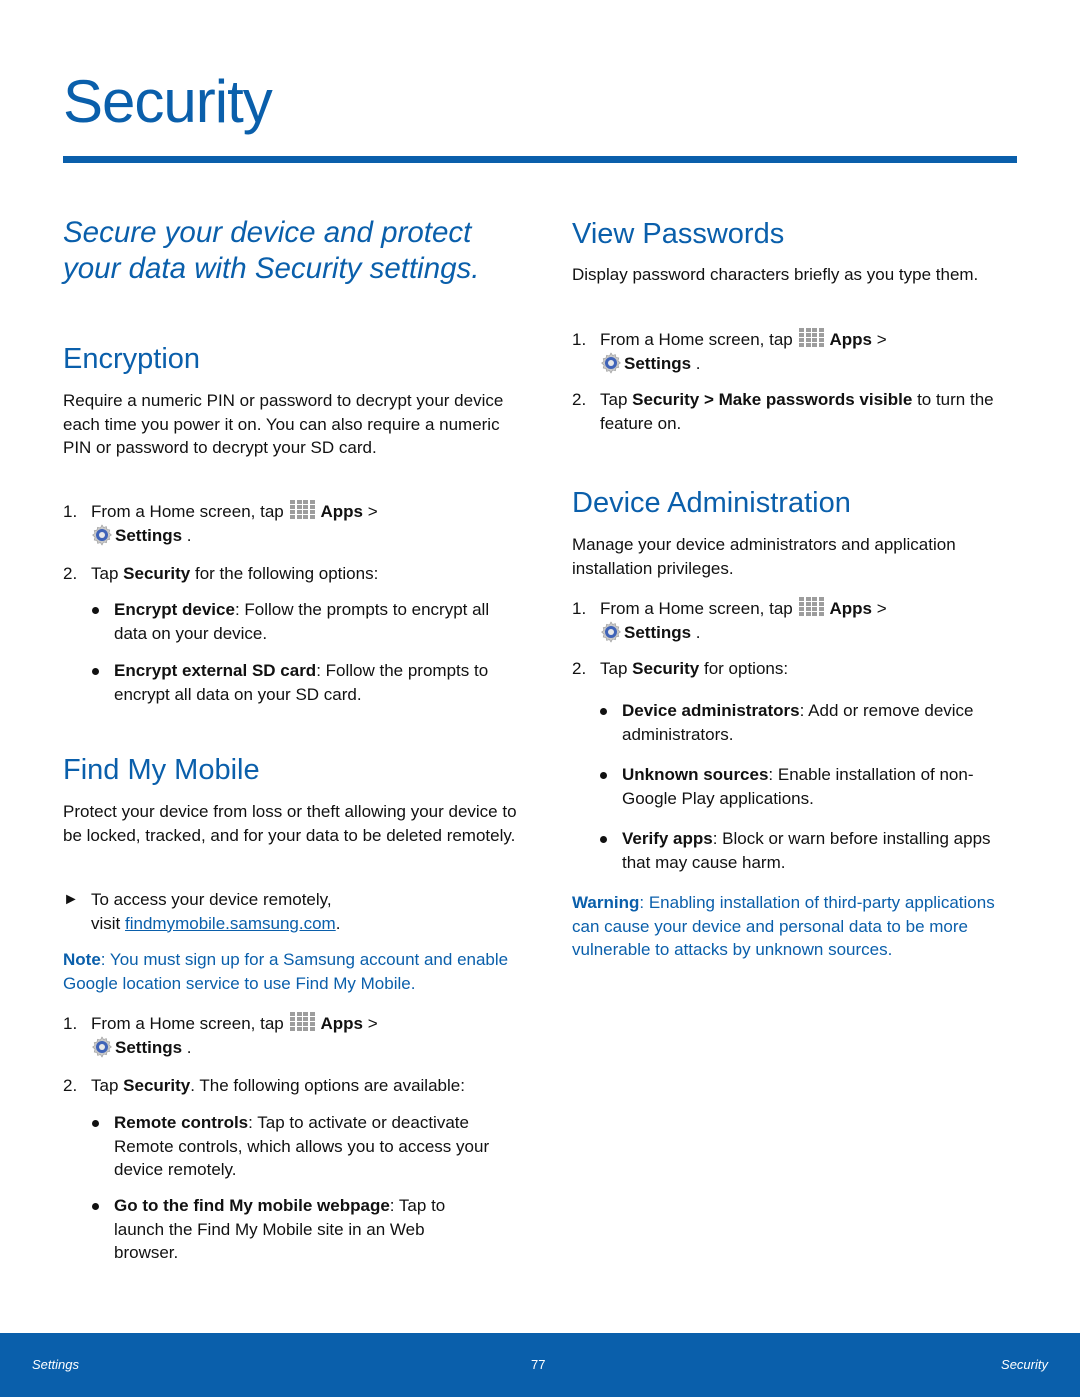 The height and width of the screenshot is (1397, 1080). I want to click on note-label: Note, so click(82, 959).